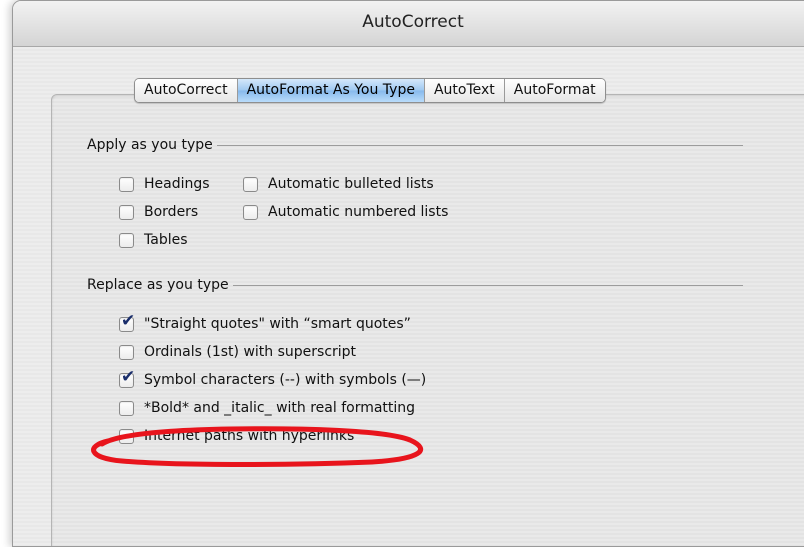 This screenshot has height=547, width=804. I want to click on real-formatting-label: *Bold* and _italic_ with real formatting, so click(280, 408).